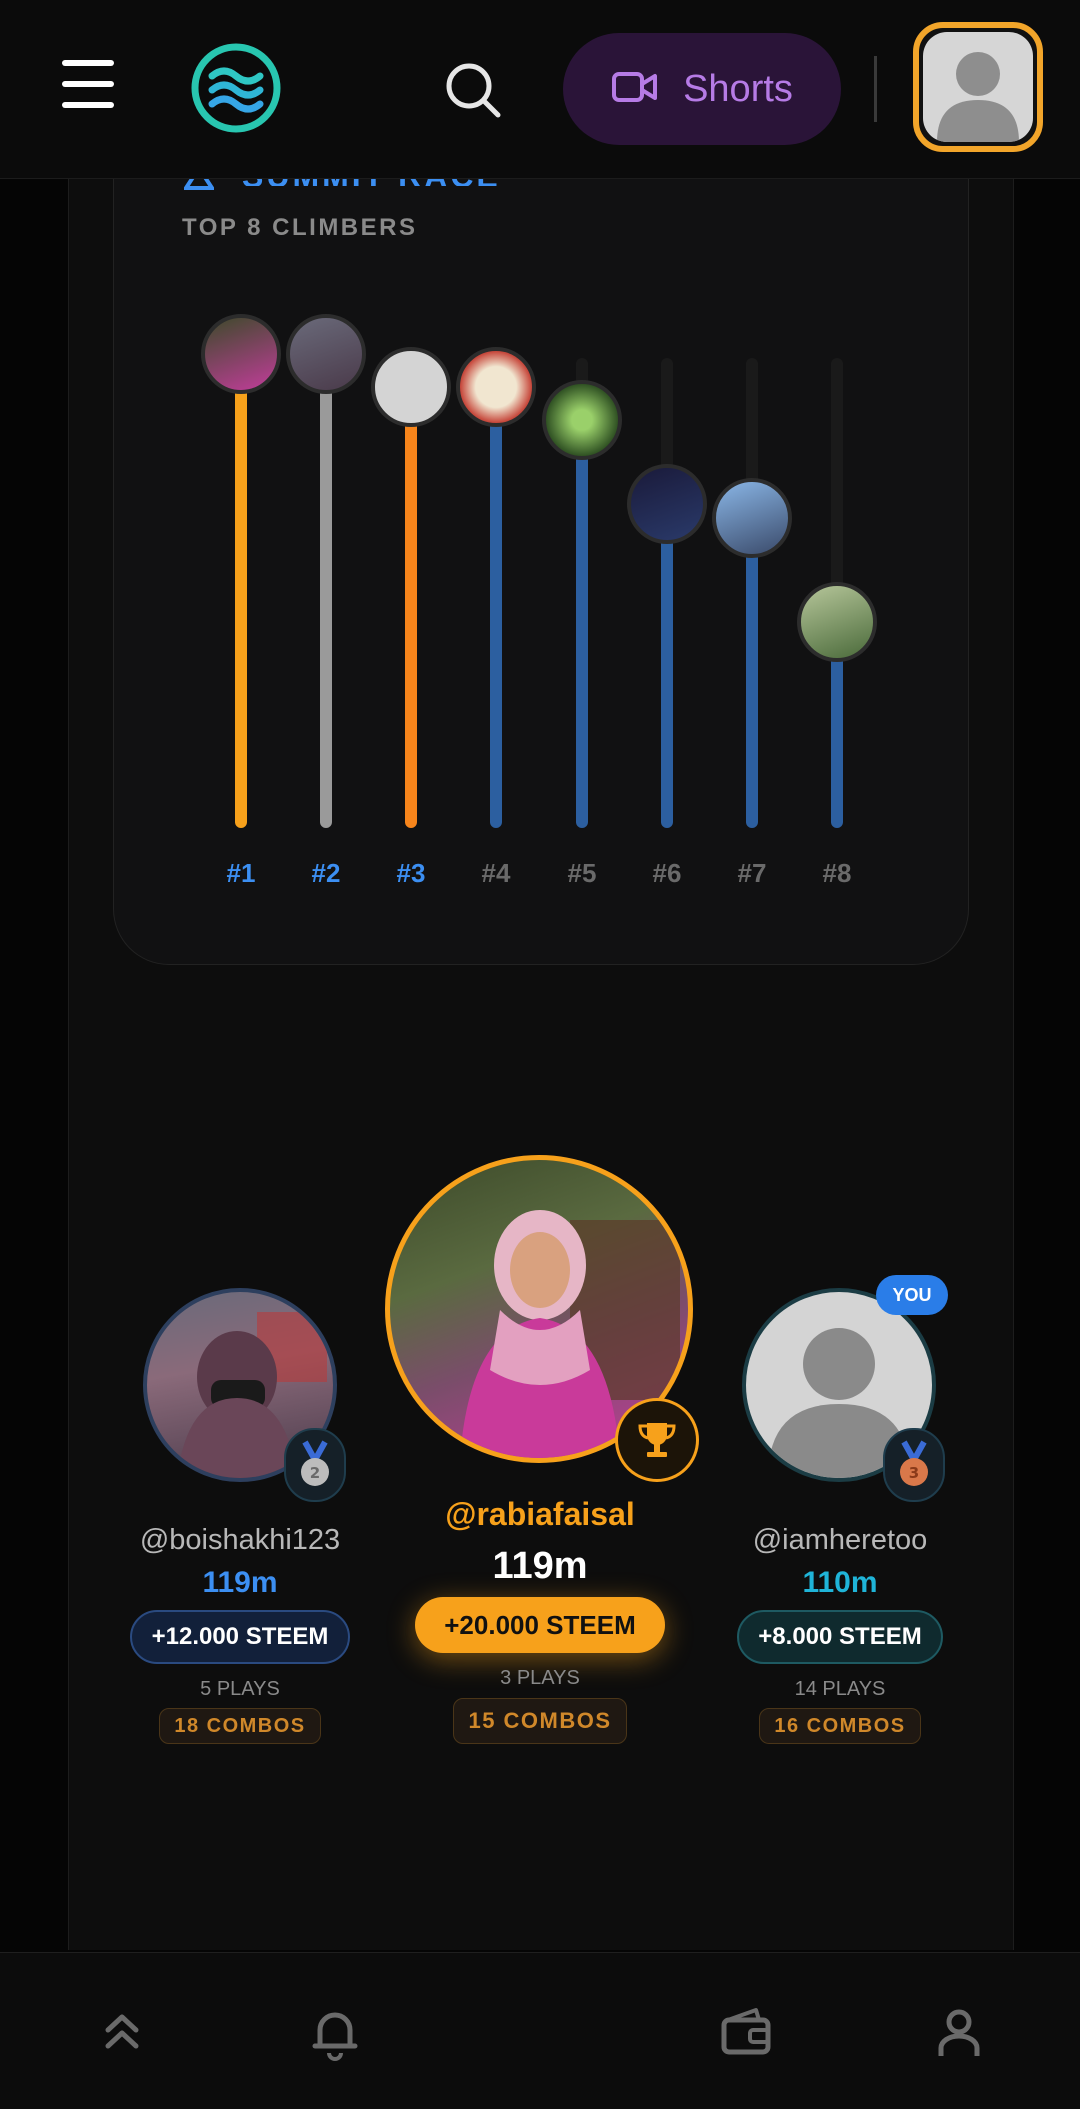 Image resolution: width=1080 pixels, height=2109 pixels. I want to click on profile-avatar, so click(978, 87).